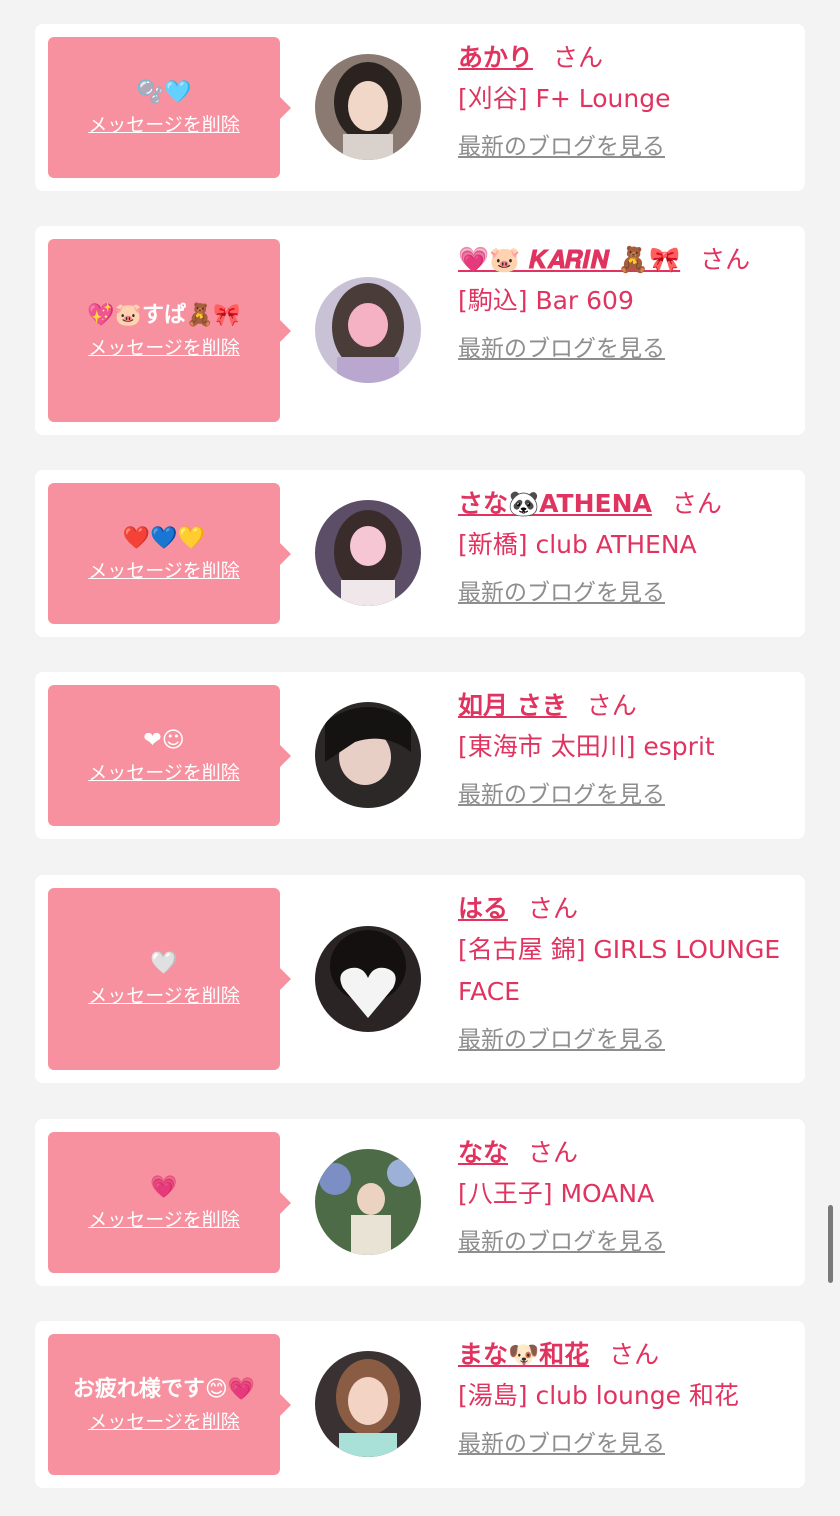 Image resolution: width=840 pixels, height=1516 pixels. What do you see at coordinates (586, 746) in the screenshot?
I see `shop-name: [東海市 太田川] esprit` at bounding box center [586, 746].